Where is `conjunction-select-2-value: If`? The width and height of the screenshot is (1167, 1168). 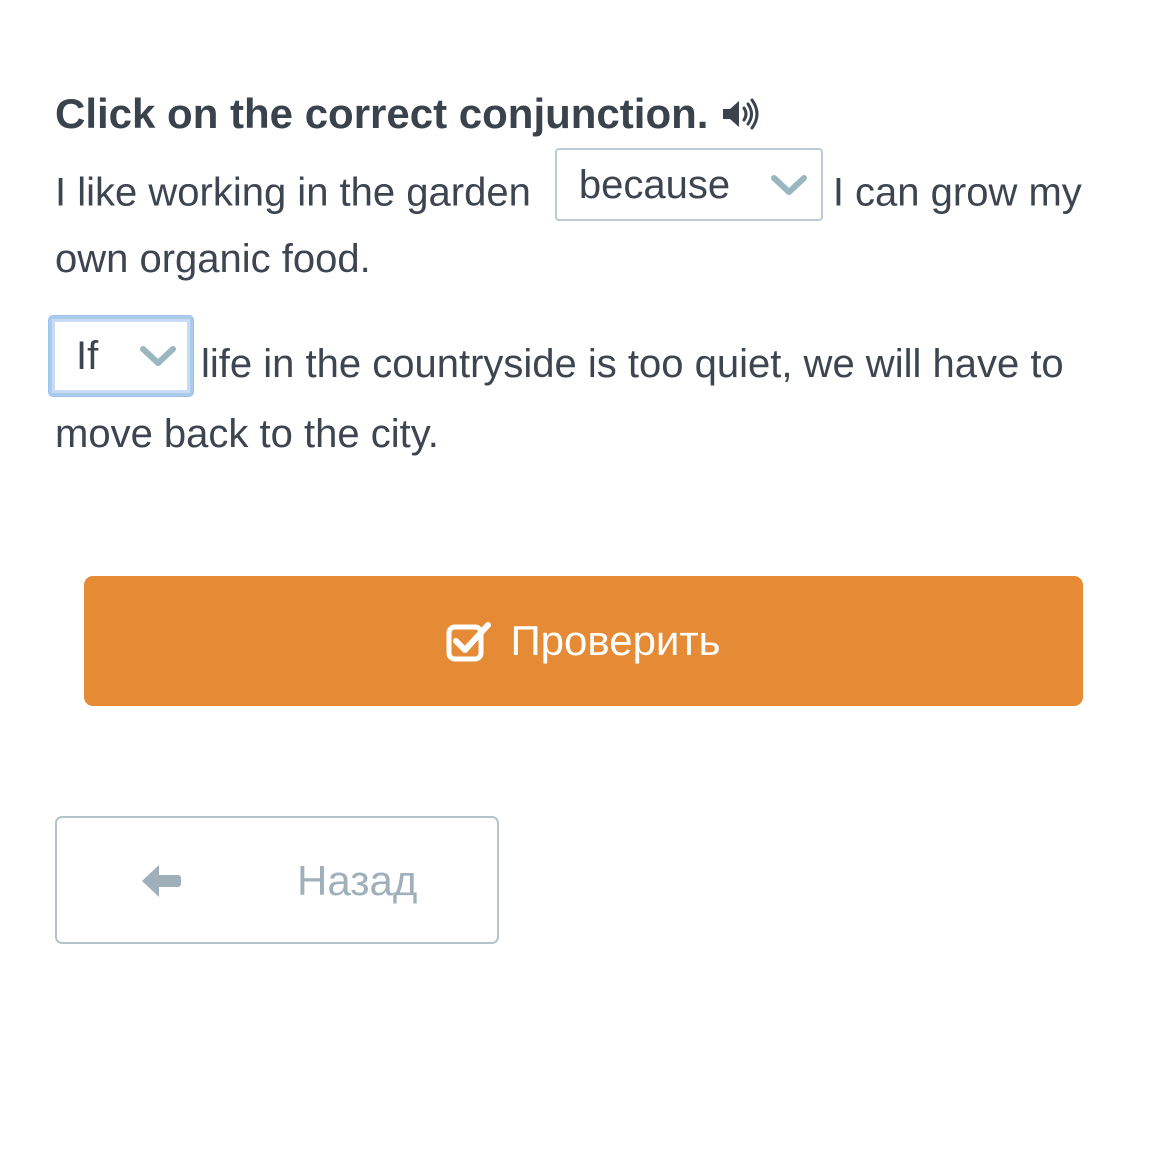
conjunction-select-2-value: If is located at coordinates (87, 356).